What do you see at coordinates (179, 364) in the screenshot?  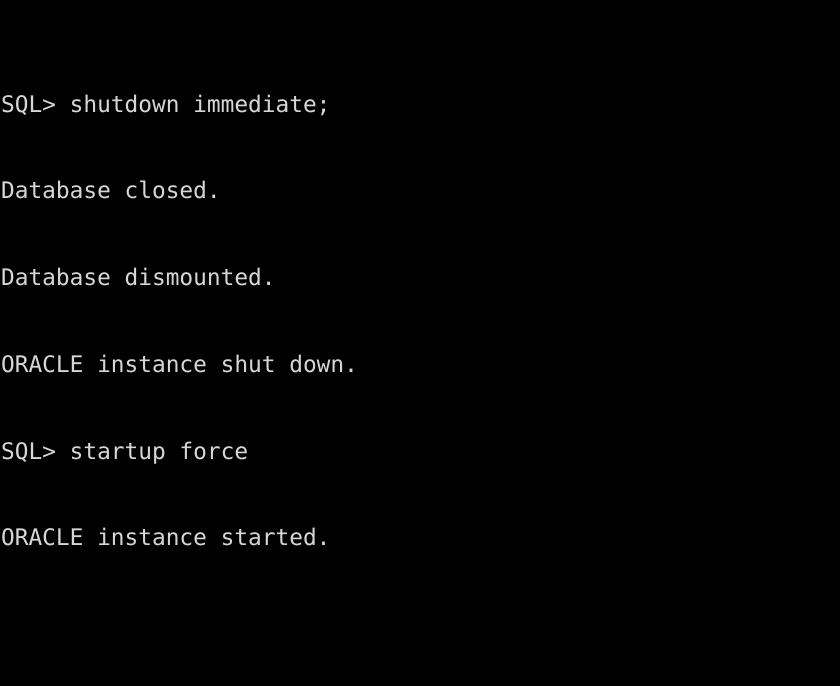 I see `terminal-line-instance-shut-down: ORACLE instance shut down.` at bounding box center [179, 364].